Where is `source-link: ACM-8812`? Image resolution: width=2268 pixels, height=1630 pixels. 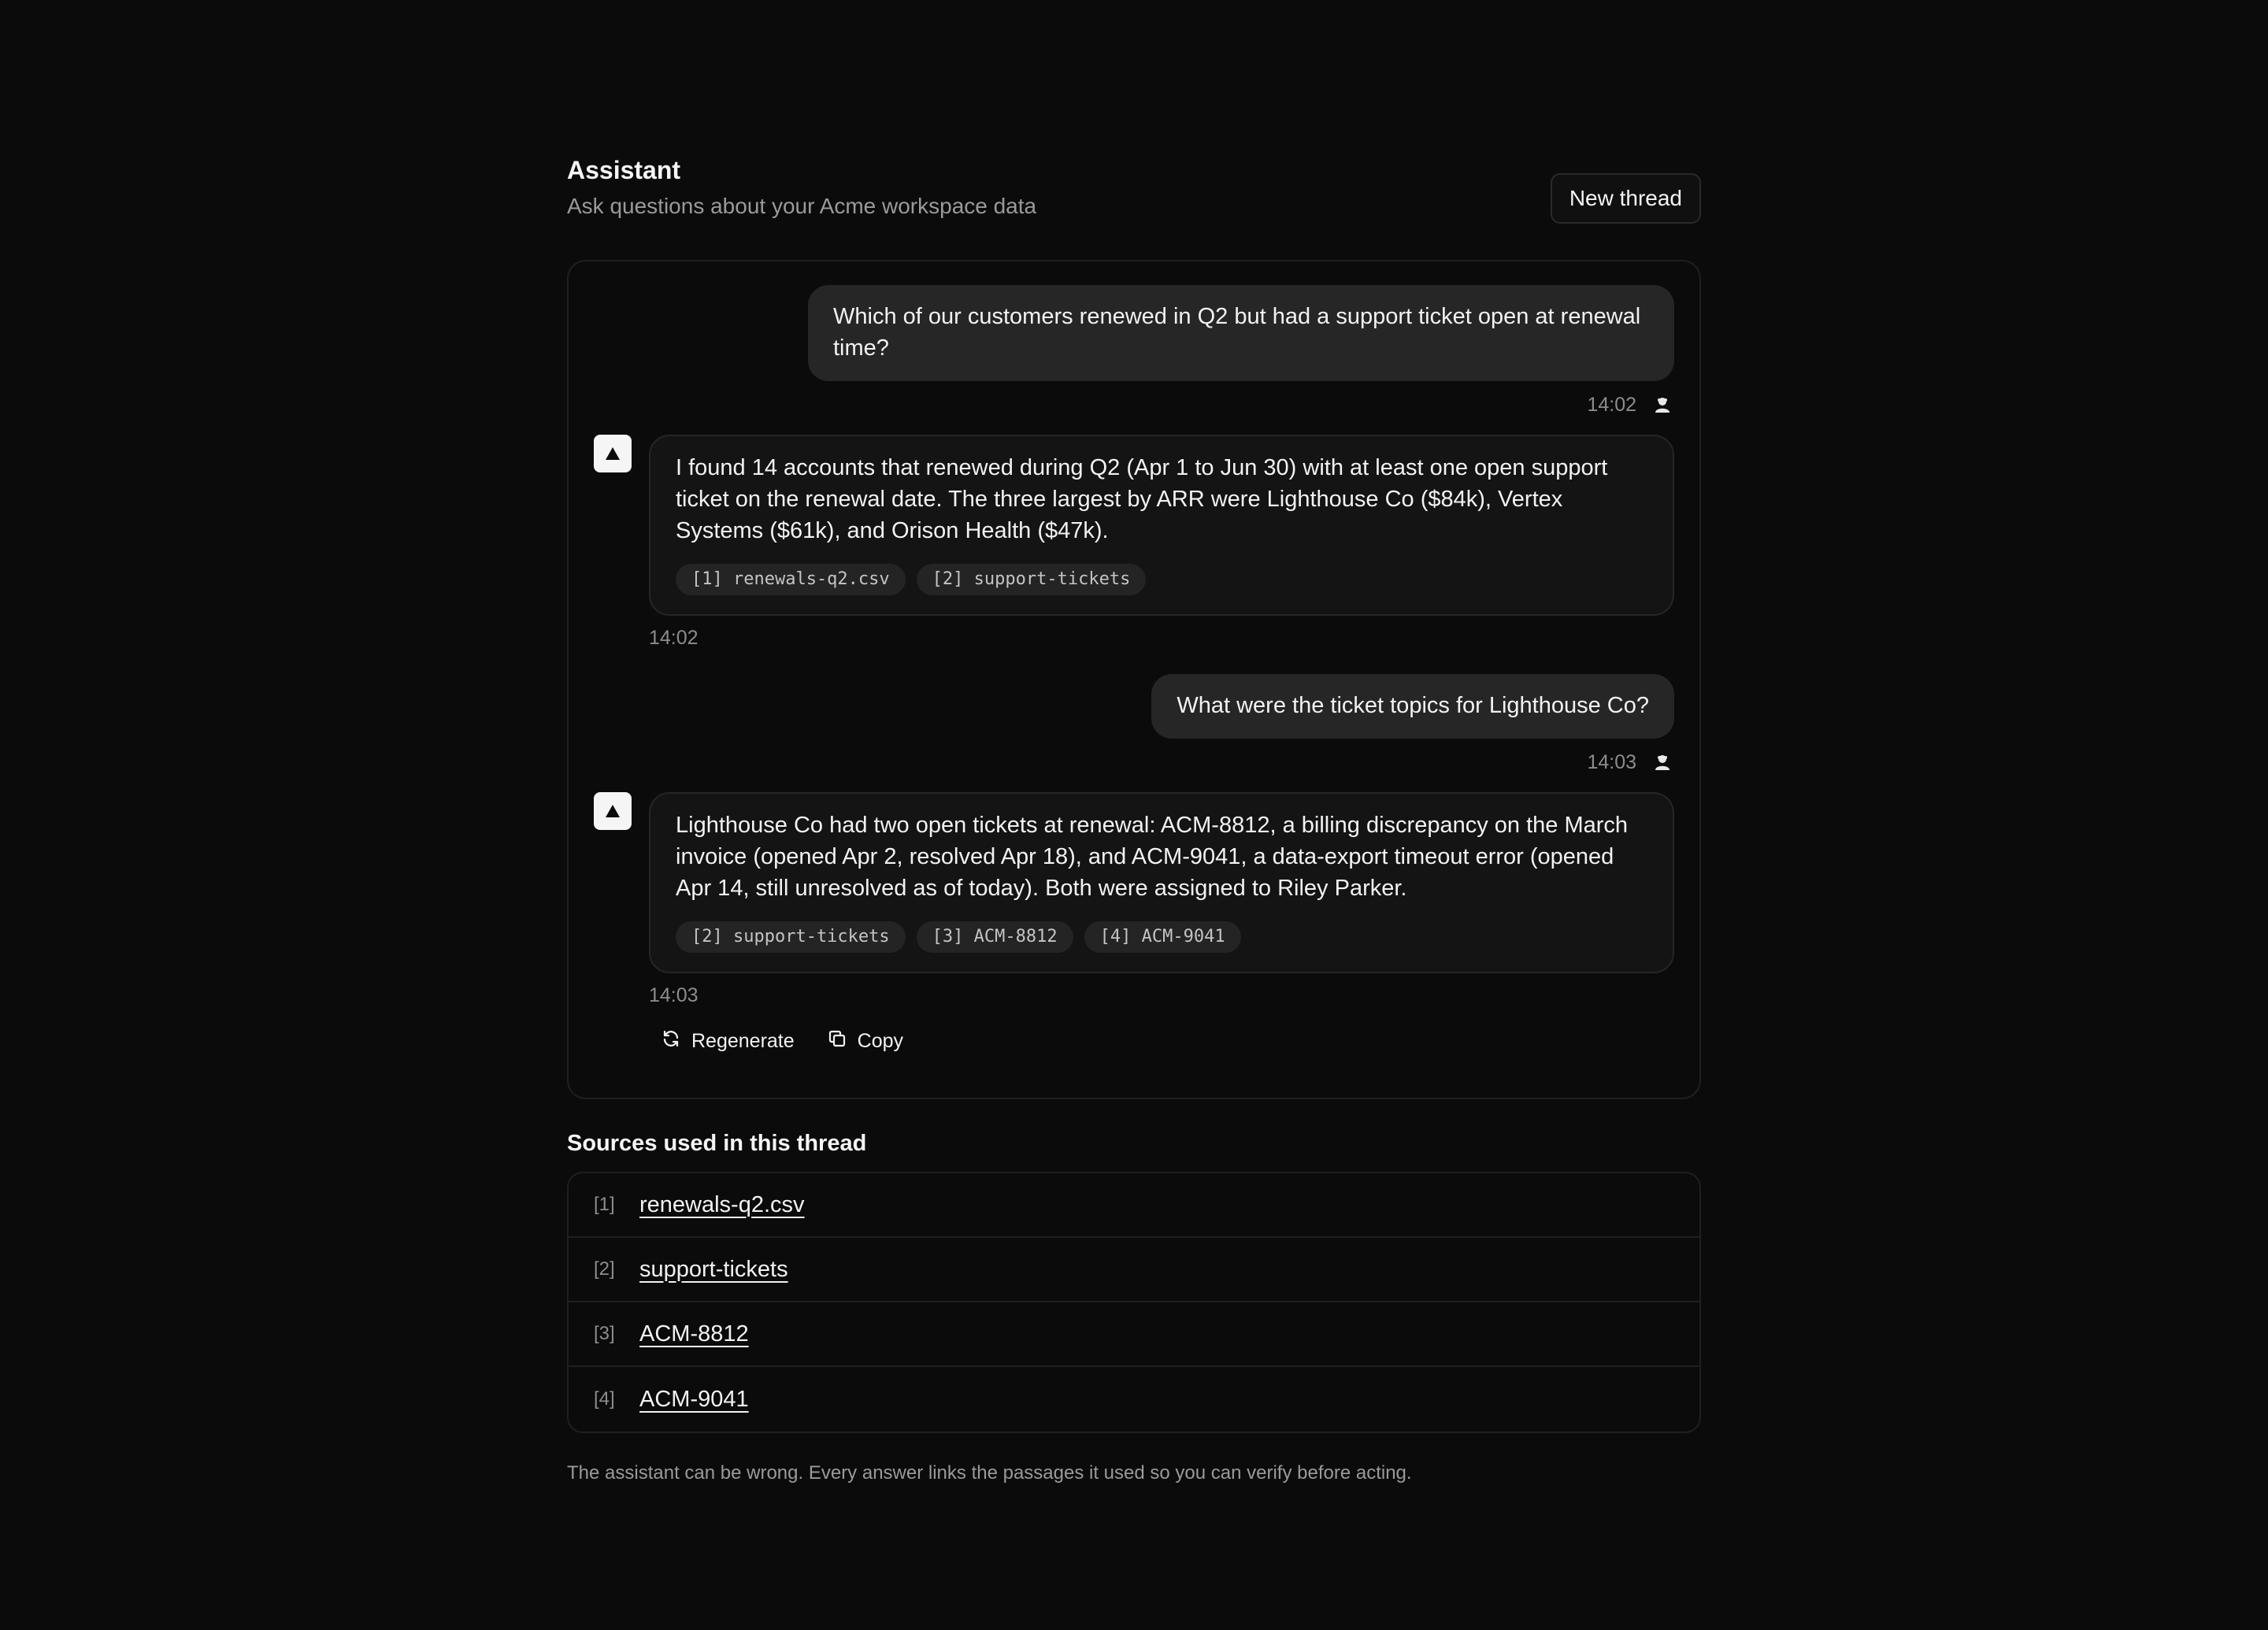
source-link: ACM-8812 is located at coordinates (694, 1334).